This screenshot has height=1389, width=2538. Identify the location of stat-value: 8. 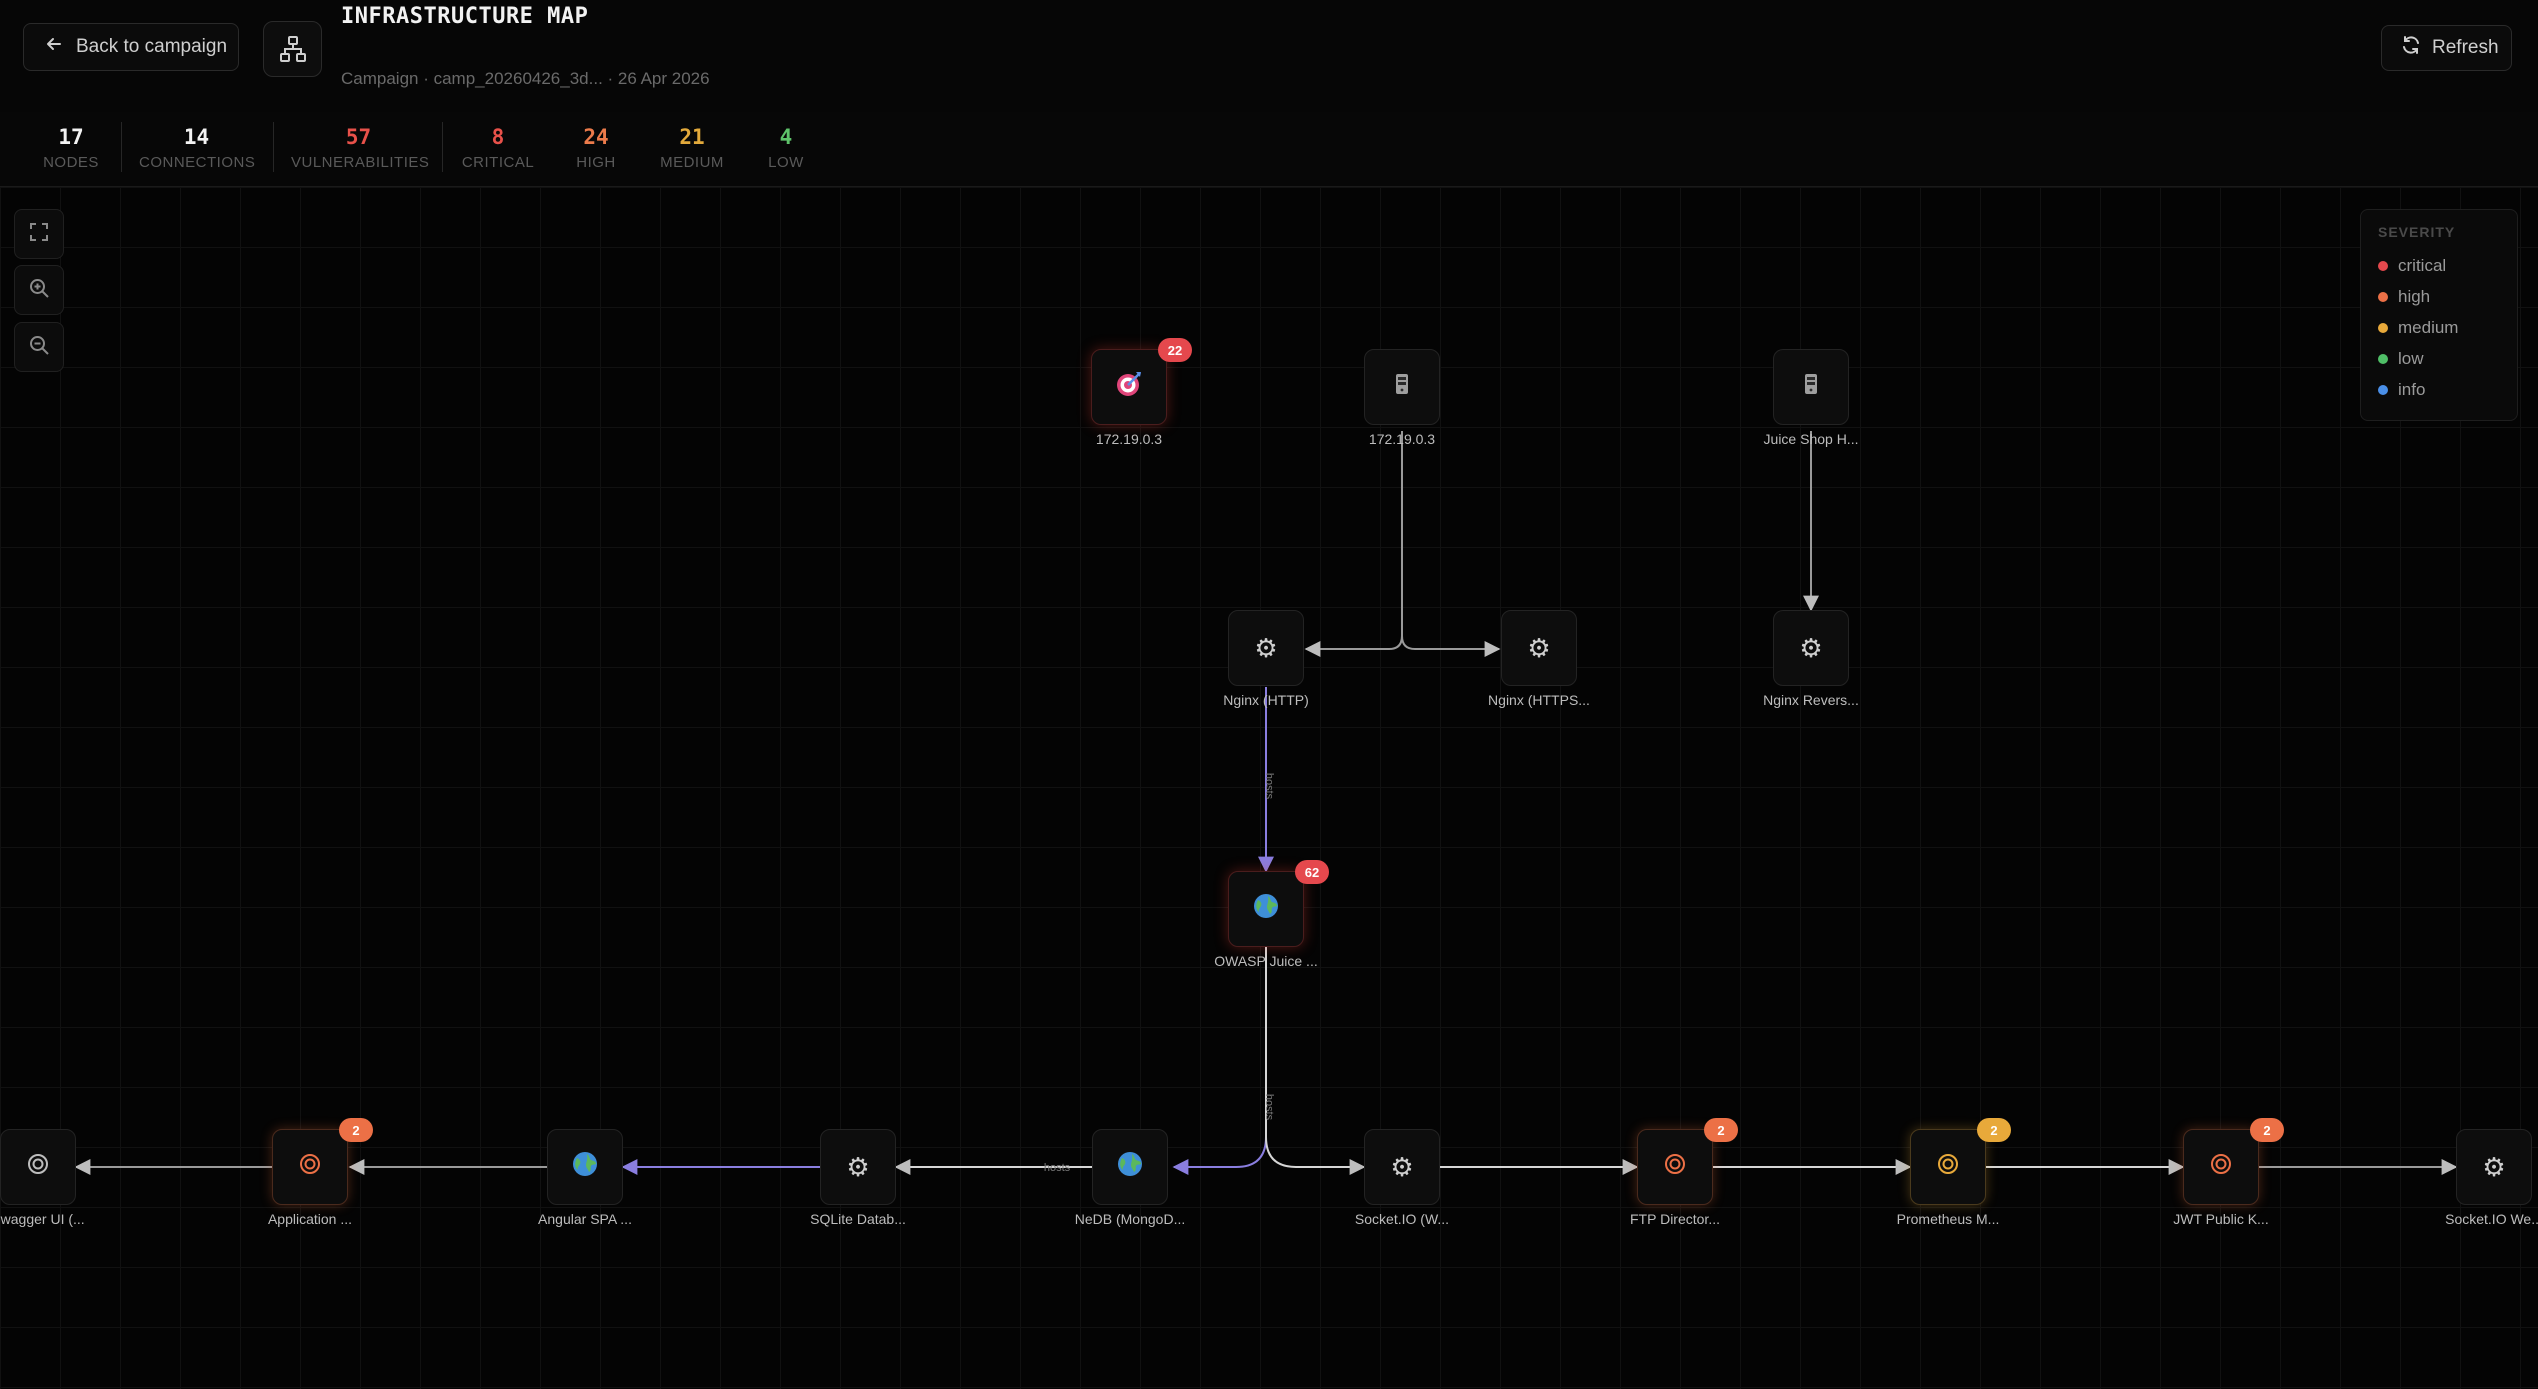
(498, 137).